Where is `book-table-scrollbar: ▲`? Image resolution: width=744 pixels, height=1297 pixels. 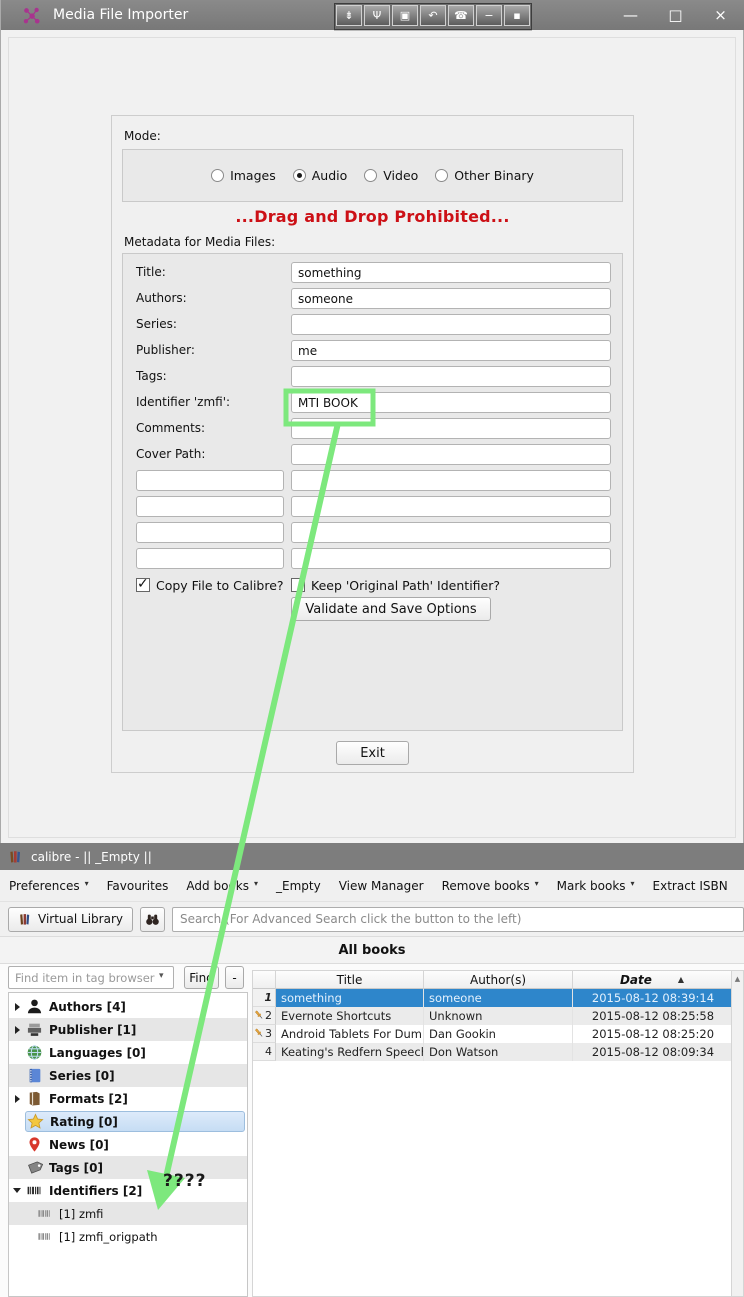
book-table-scrollbar: ▲ is located at coordinates (738, 1133).